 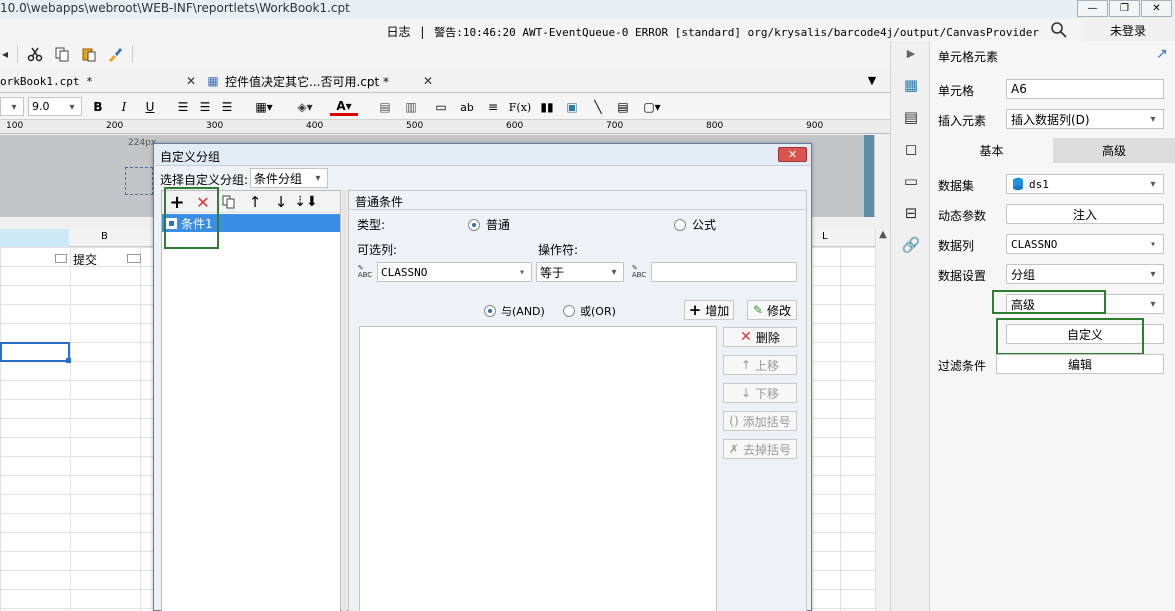 What do you see at coordinates (385, 107) in the screenshot?
I see `merge-icon: ▤` at bounding box center [385, 107].